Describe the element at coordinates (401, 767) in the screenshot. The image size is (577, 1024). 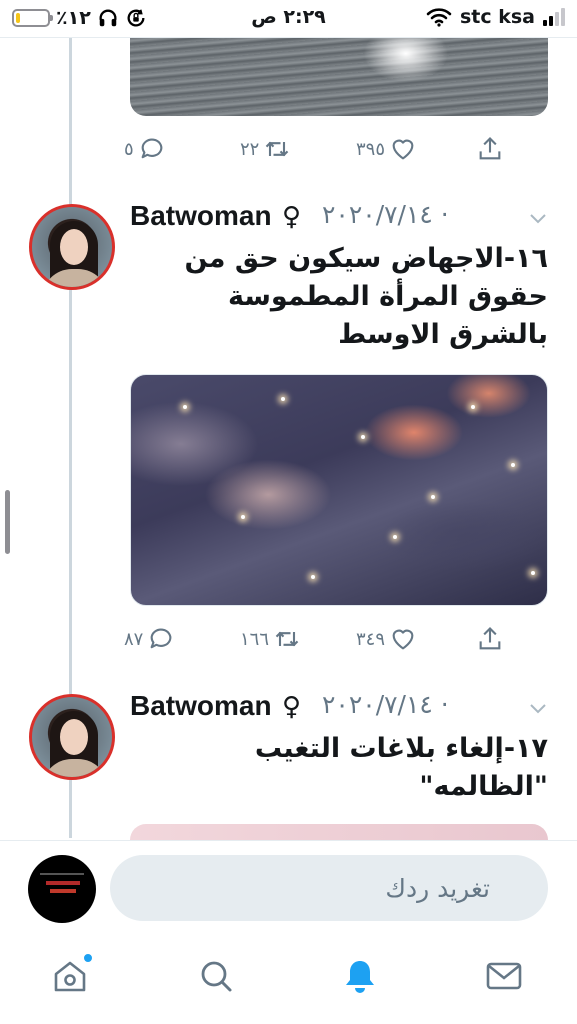
I see `tweet-text: ١٧-إلغاء بلاغات التغيب "الظالمه"` at that location.